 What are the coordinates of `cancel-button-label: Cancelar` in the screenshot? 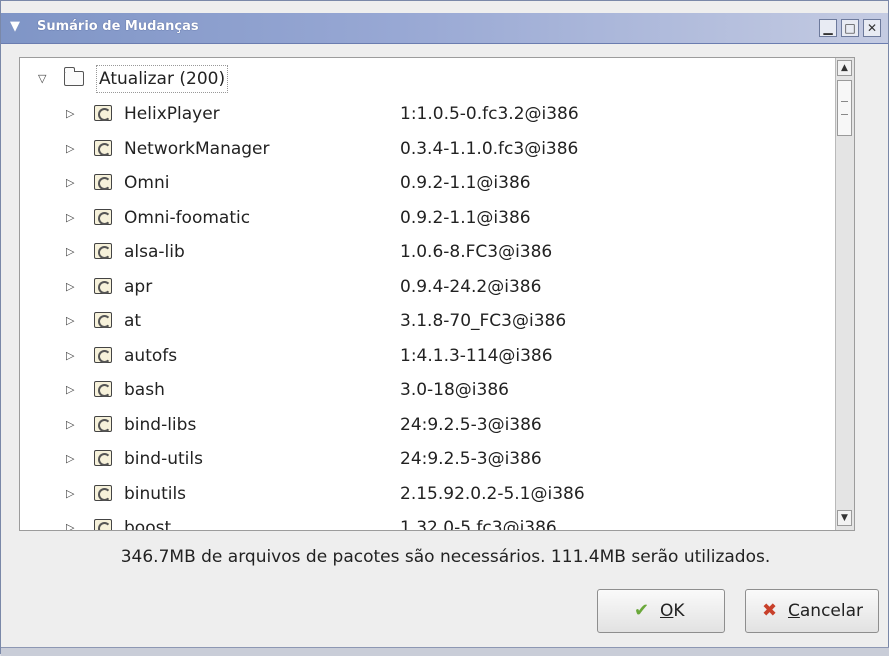 It's located at (826, 611).